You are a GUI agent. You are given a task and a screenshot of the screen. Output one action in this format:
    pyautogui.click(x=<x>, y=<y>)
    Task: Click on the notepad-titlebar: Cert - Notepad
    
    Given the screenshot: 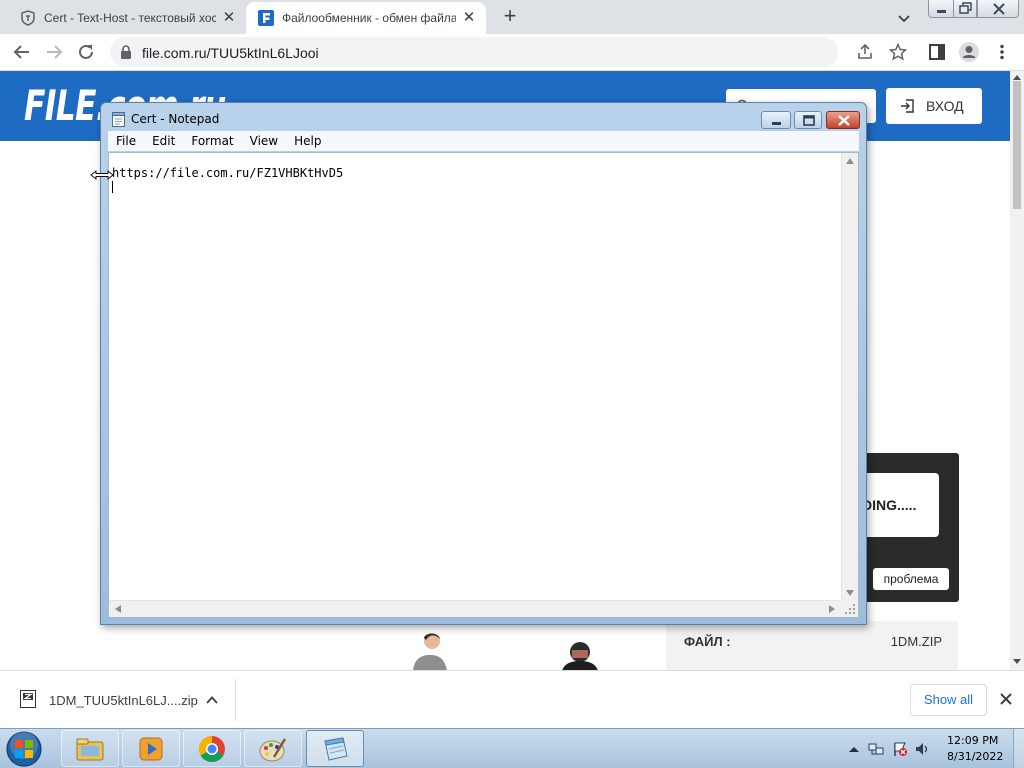 What is the action you would take?
    pyautogui.click(x=483, y=118)
    